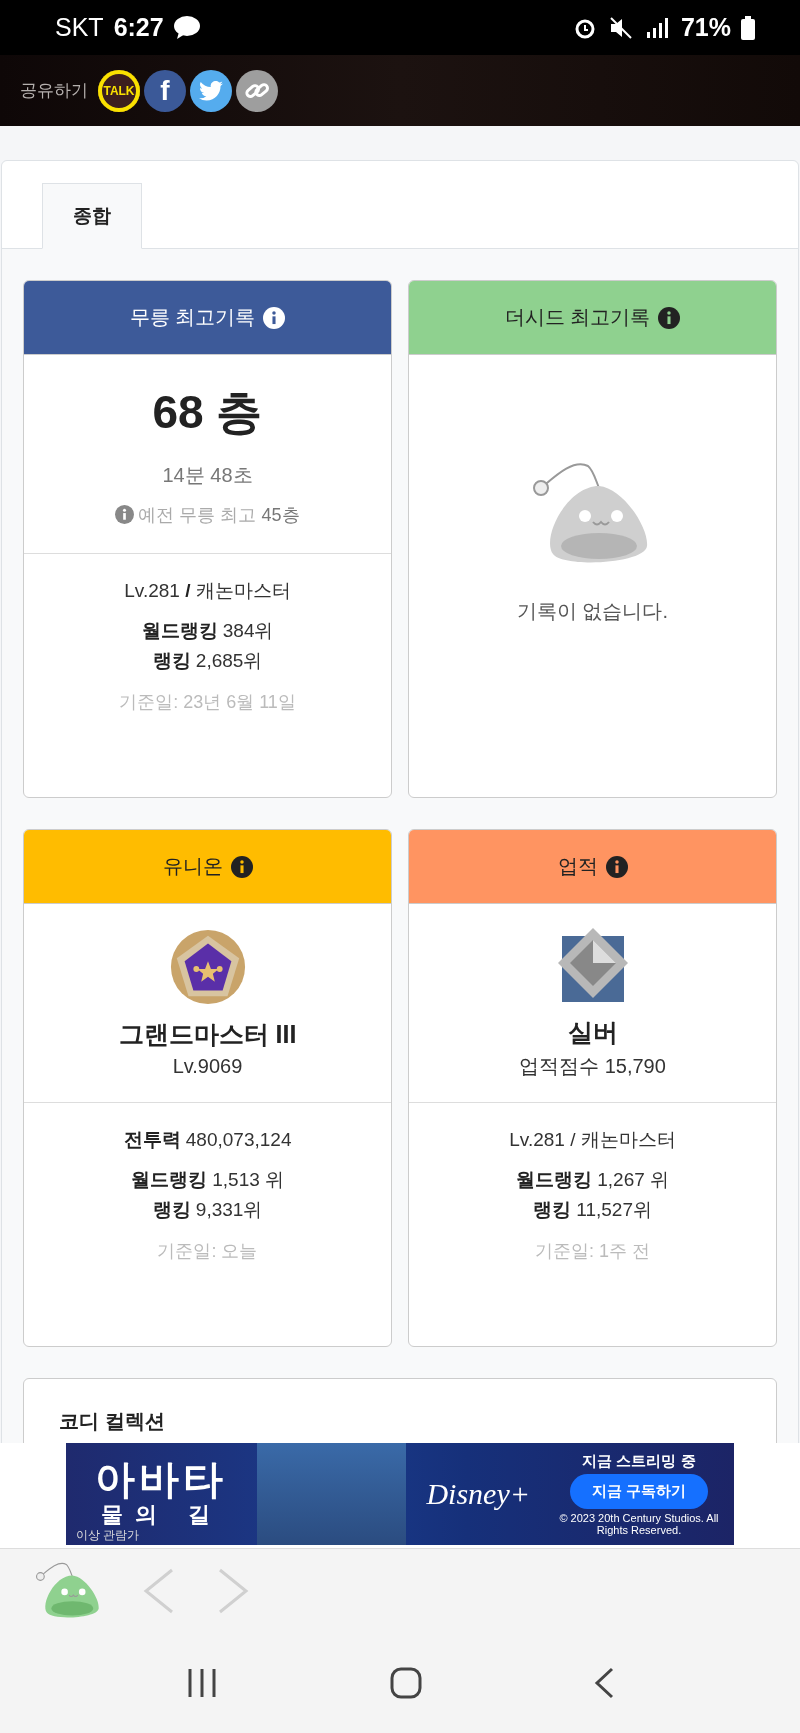 This screenshot has height=1733, width=800. I want to click on section-title: 코디 컬렉션, so click(112, 1421).